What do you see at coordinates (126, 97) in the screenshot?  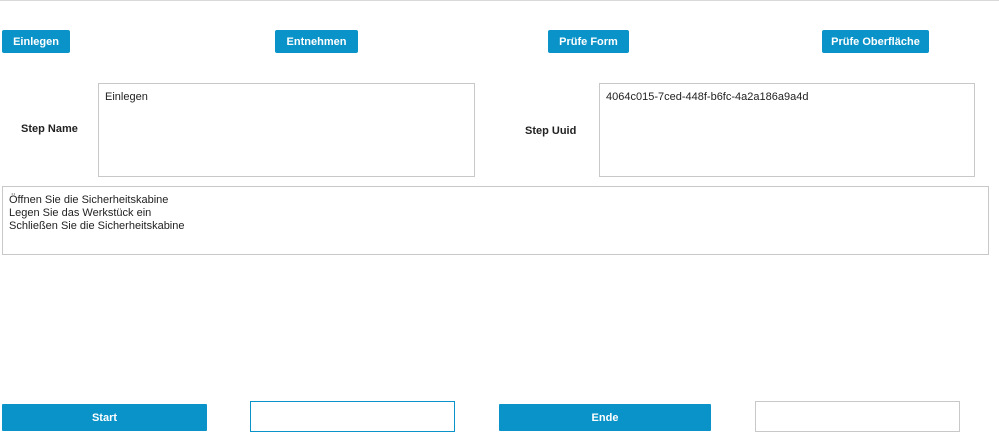 I see `step-name-value: Einlegen` at bounding box center [126, 97].